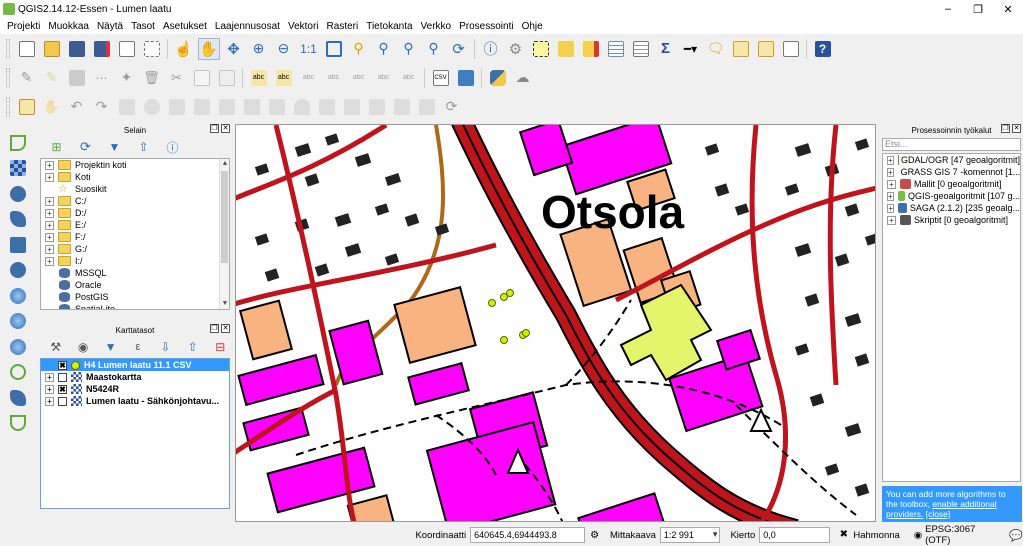 This screenshot has height=546, width=1023. What do you see at coordinates (135, 306) in the screenshot?
I see `browser-item: SpatiaLite` at bounding box center [135, 306].